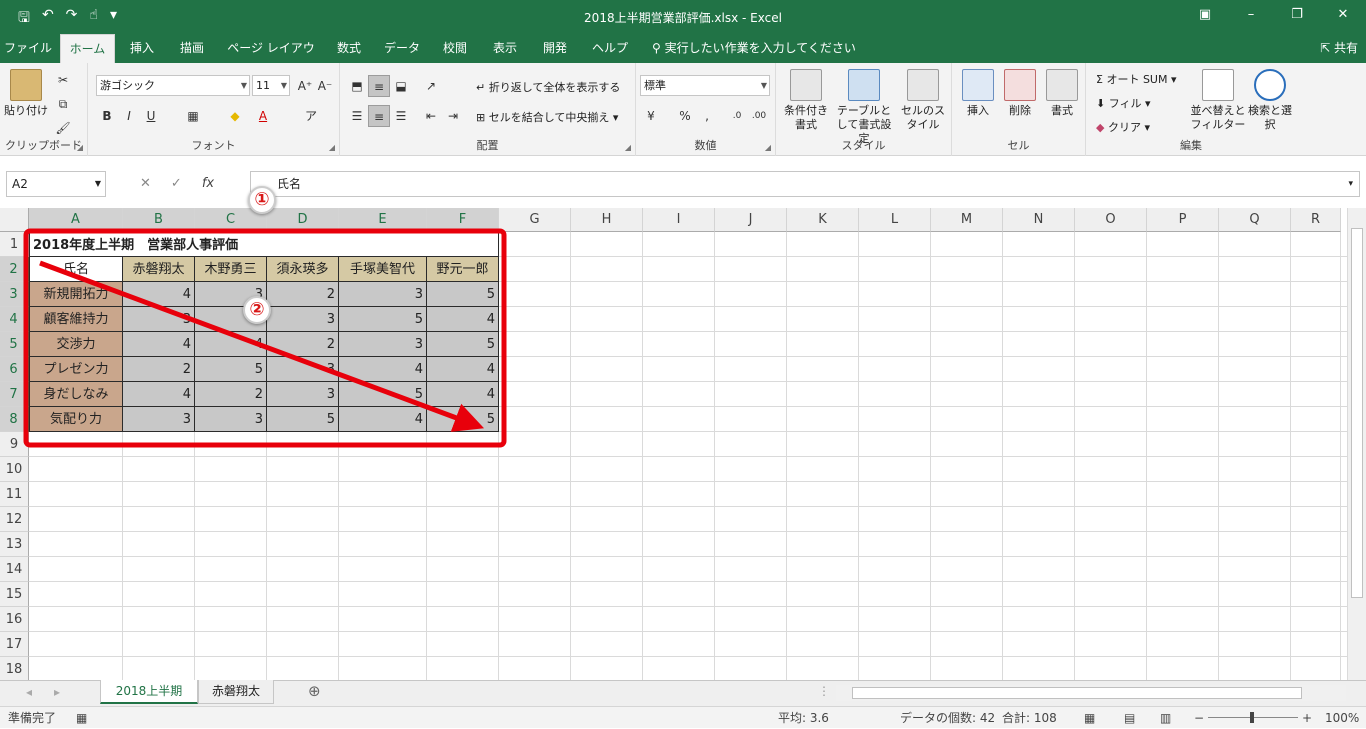 The height and width of the screenshot is (729, 1366). What do you see at coordinates (1123, 127) in the screenshot?
I see `clear-button: ◆ クリア ▾` at bounding box center [1123, 127].